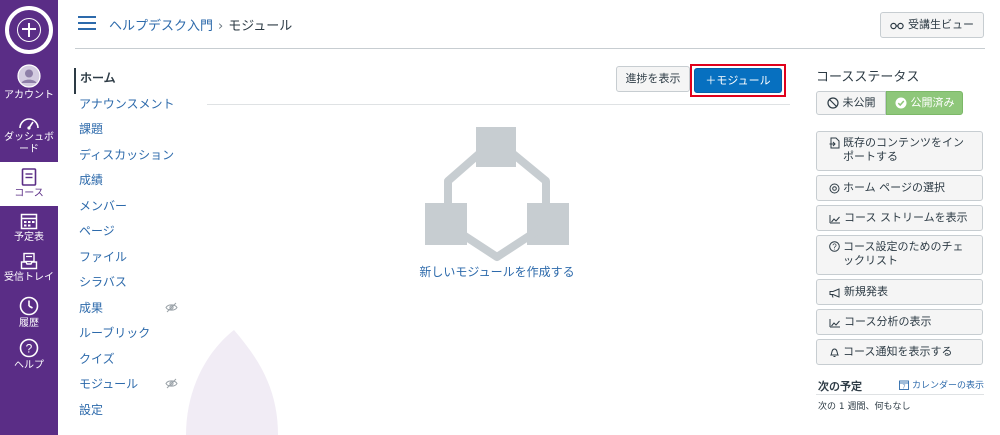 This screenshot has width=1000, height=435. Describe the element at coordinates (129, 311) in the screenshot. I see `course-nav-outcomes: 成果` at that location.